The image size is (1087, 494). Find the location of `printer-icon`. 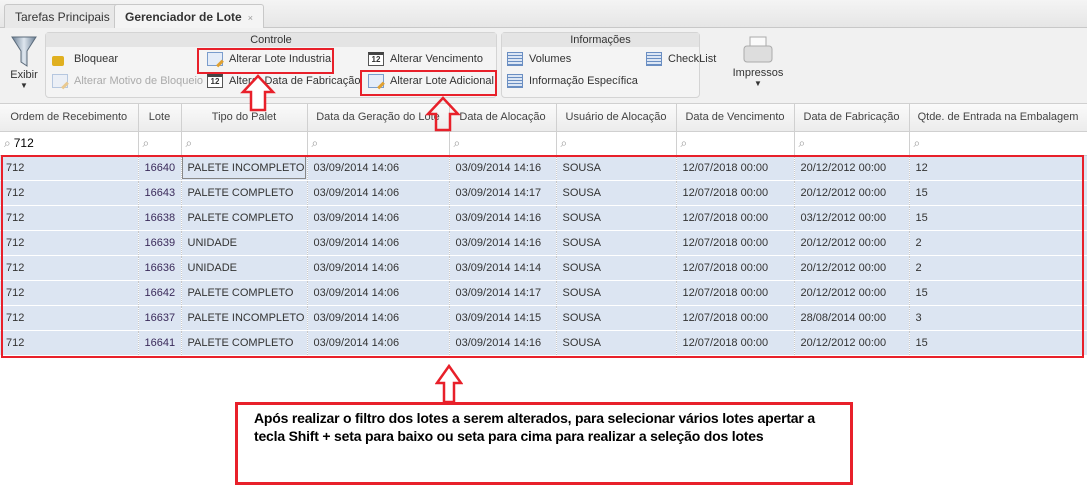

printer-icon is located at coordinates (758, 49).